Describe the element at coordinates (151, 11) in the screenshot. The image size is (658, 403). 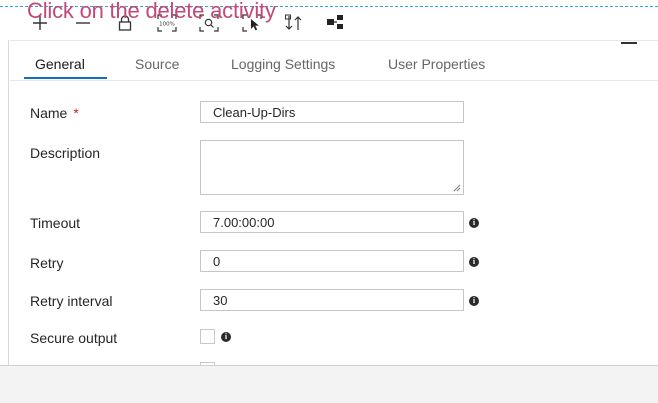
I see `instruction-caption: Click on the delete activity` at that location.